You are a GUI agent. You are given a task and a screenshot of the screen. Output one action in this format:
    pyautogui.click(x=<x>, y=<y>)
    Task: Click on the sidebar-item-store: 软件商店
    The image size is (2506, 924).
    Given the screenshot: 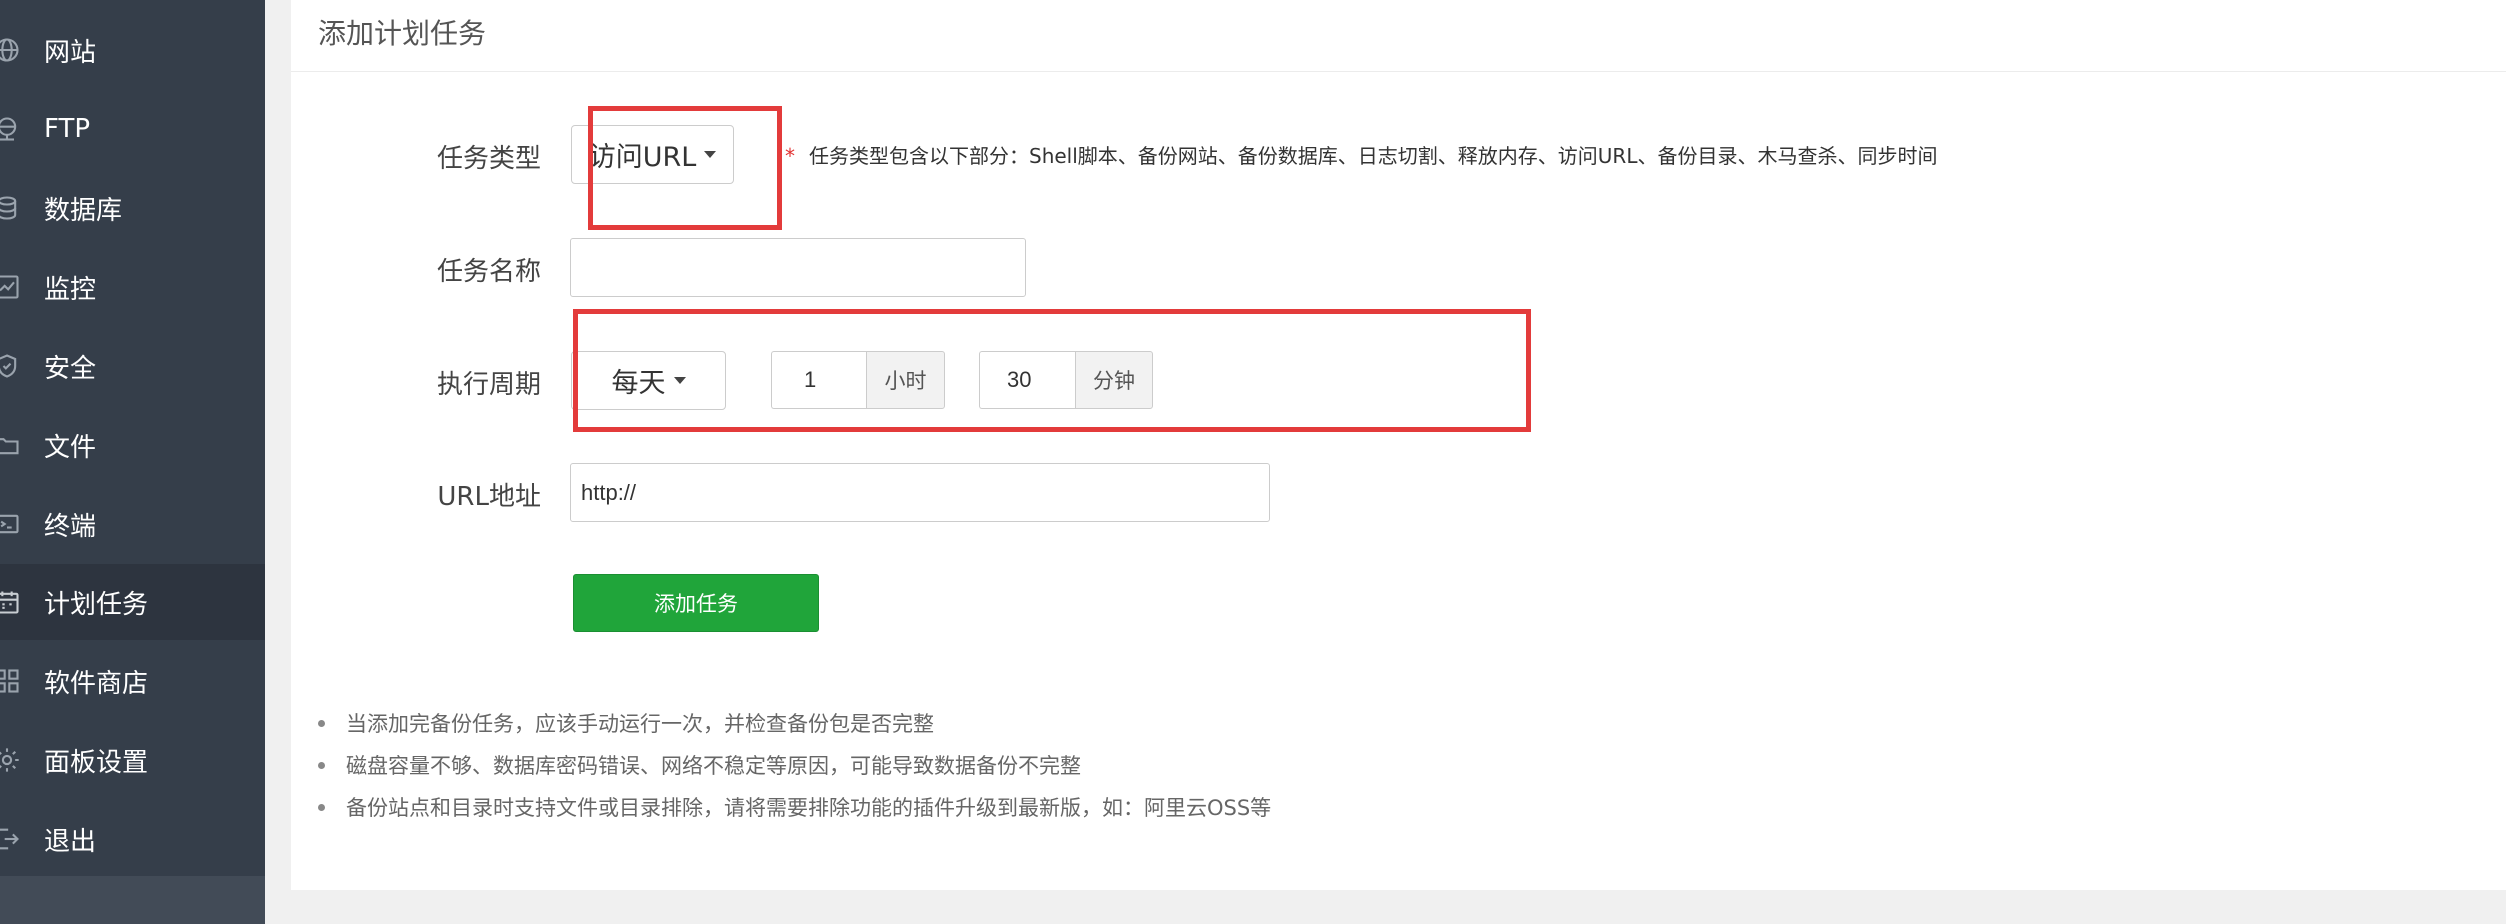 What is the action you would take?
    pyautogui.click(x=132, y=681)
    